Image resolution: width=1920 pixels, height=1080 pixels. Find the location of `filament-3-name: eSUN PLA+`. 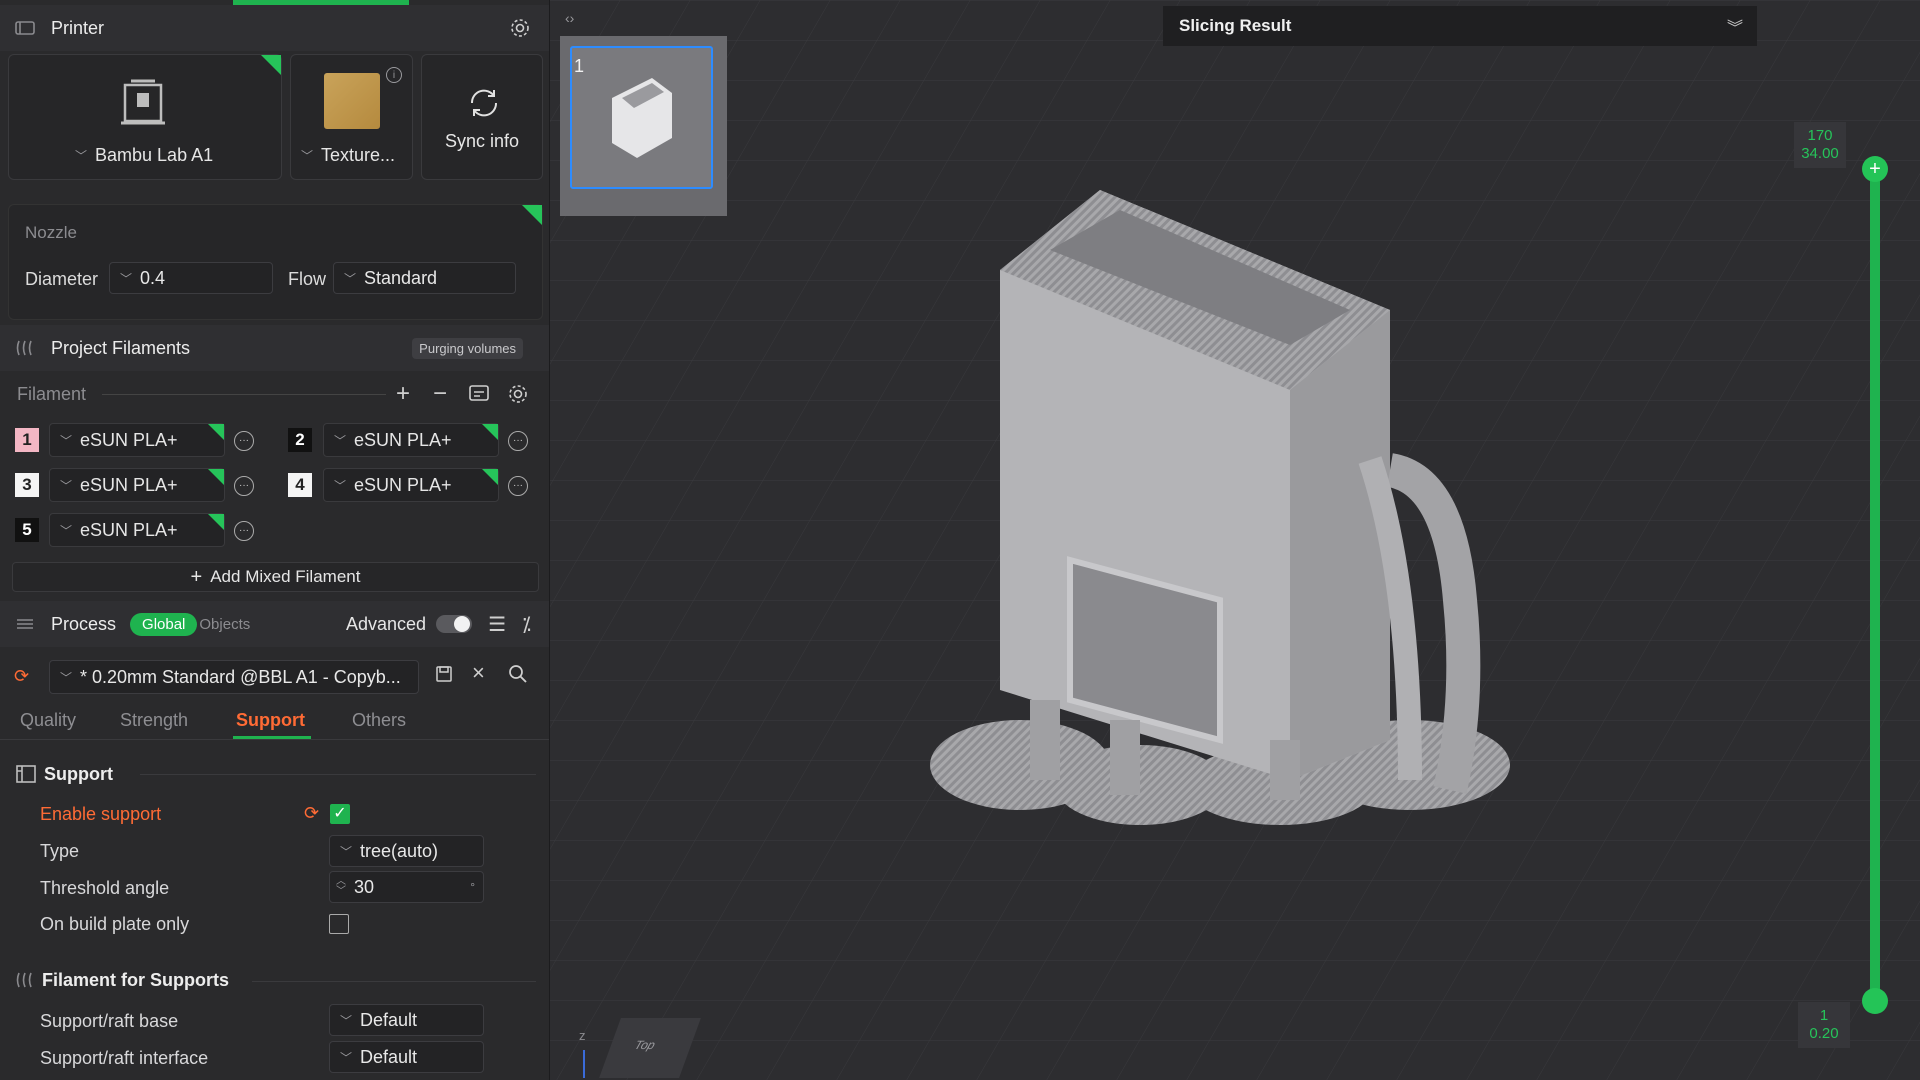

filament-3-name: eSUN PLA+ is located at coordinates (129, 484).